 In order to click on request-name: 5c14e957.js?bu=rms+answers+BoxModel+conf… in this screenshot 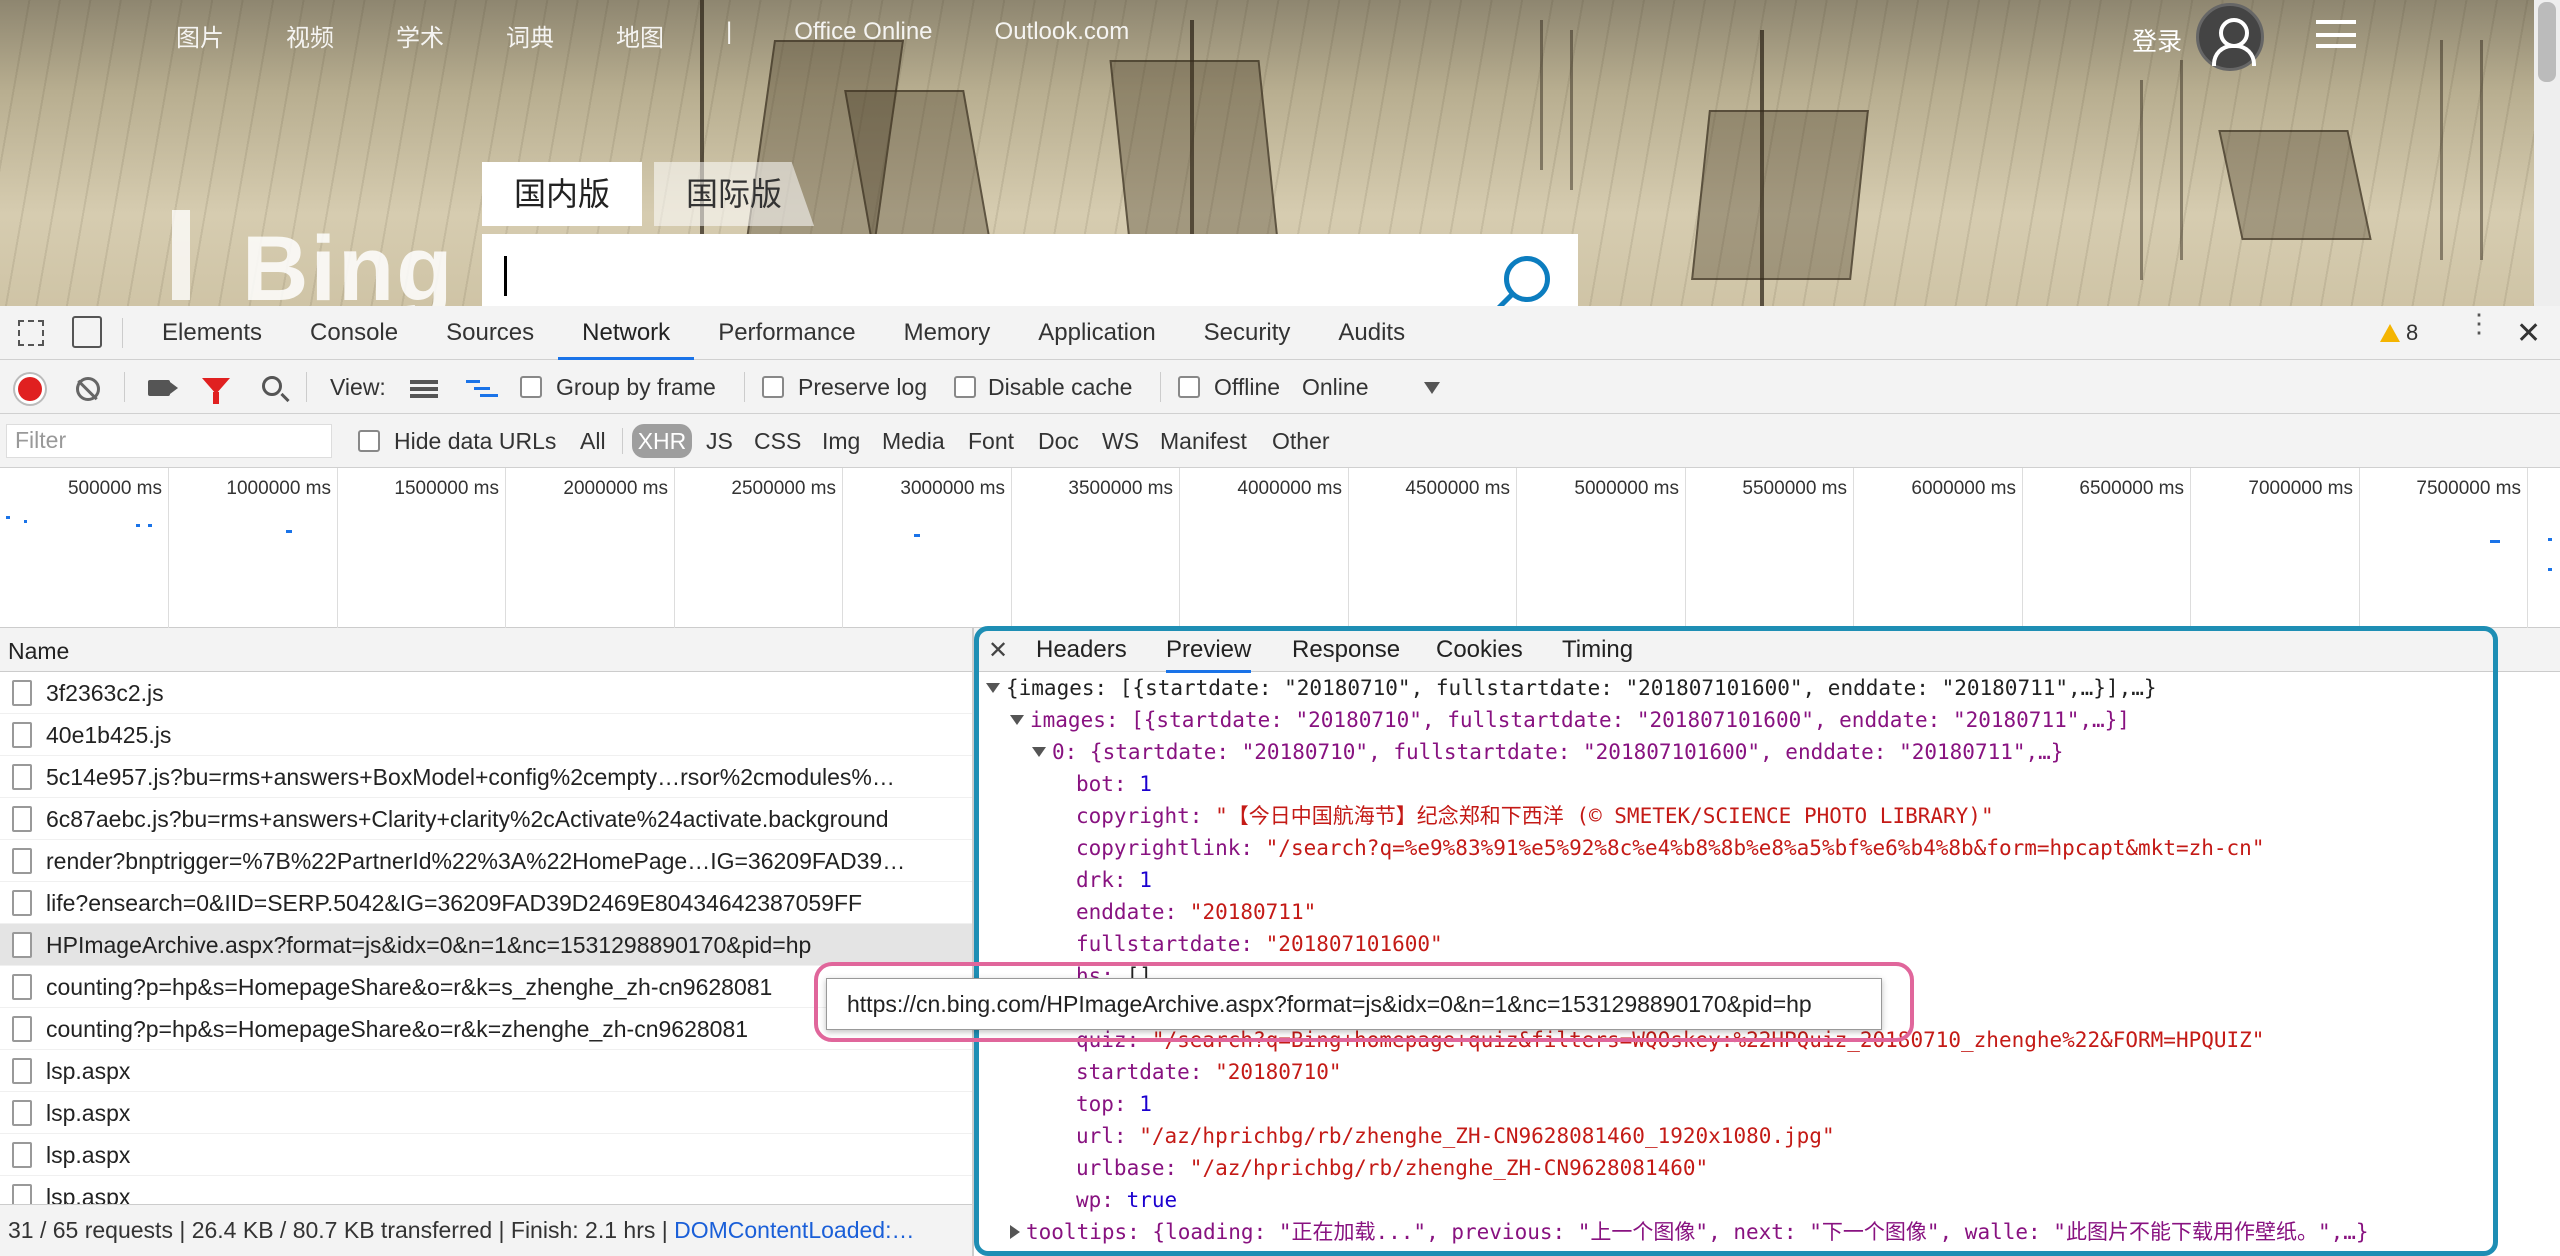, I will do `click(470, 777)`.